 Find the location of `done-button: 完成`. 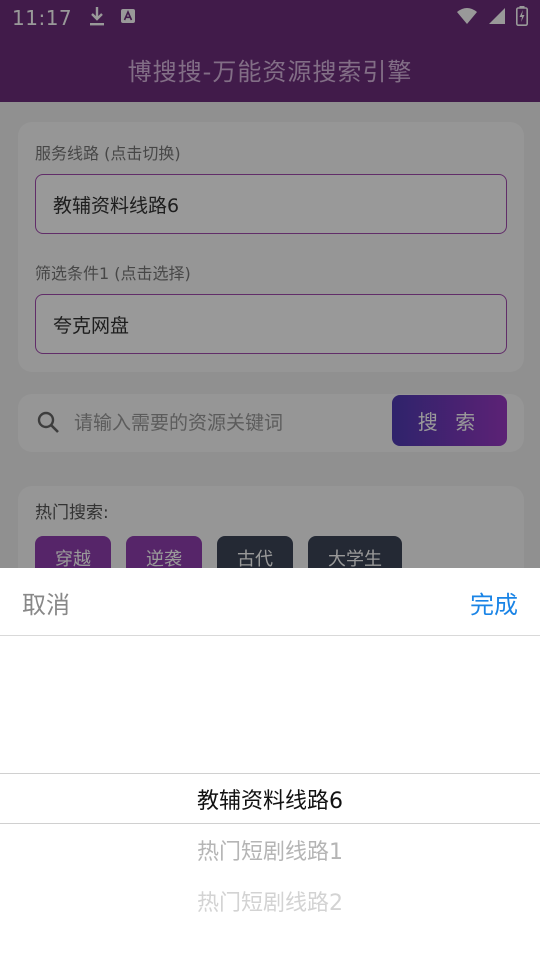

done-button: 完成 is located at coordinates (494, 602).